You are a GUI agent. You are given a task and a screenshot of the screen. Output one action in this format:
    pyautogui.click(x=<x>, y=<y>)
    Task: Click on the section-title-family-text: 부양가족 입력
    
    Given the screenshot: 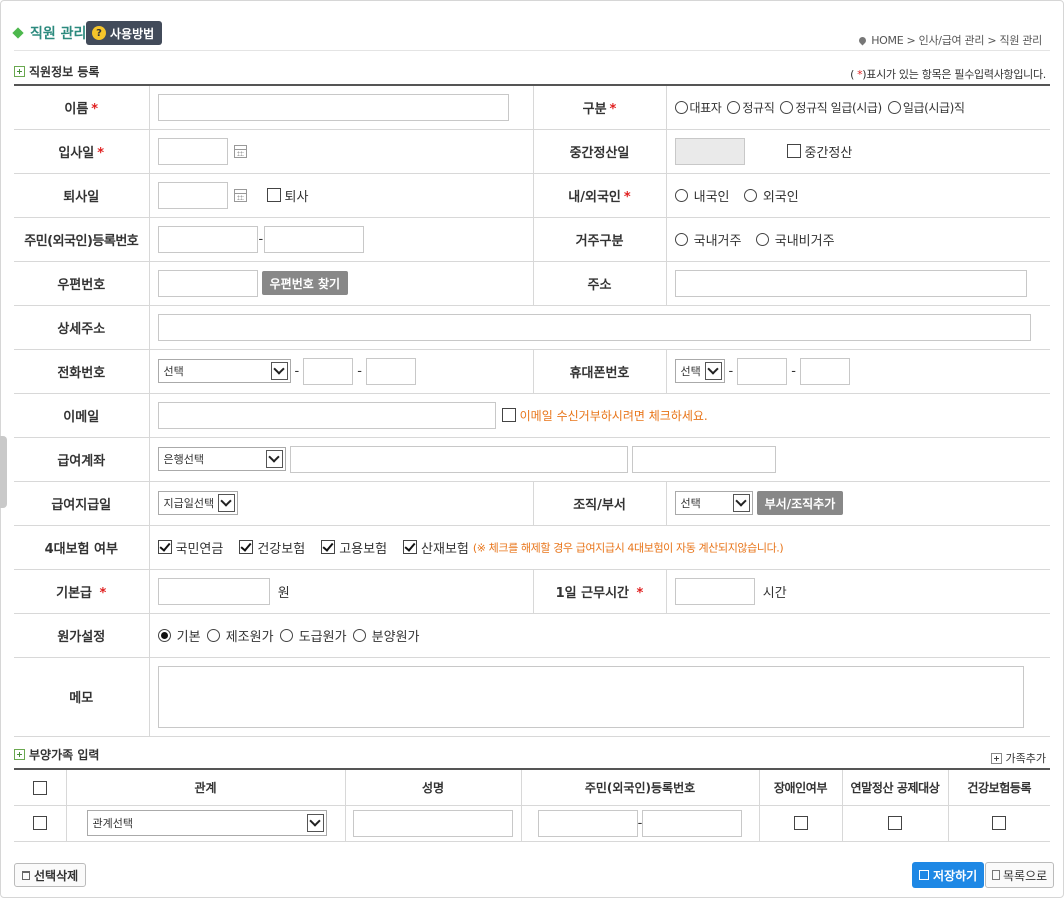 What is the action you would take?
    pyautogui.click(x=64, y=755)
    